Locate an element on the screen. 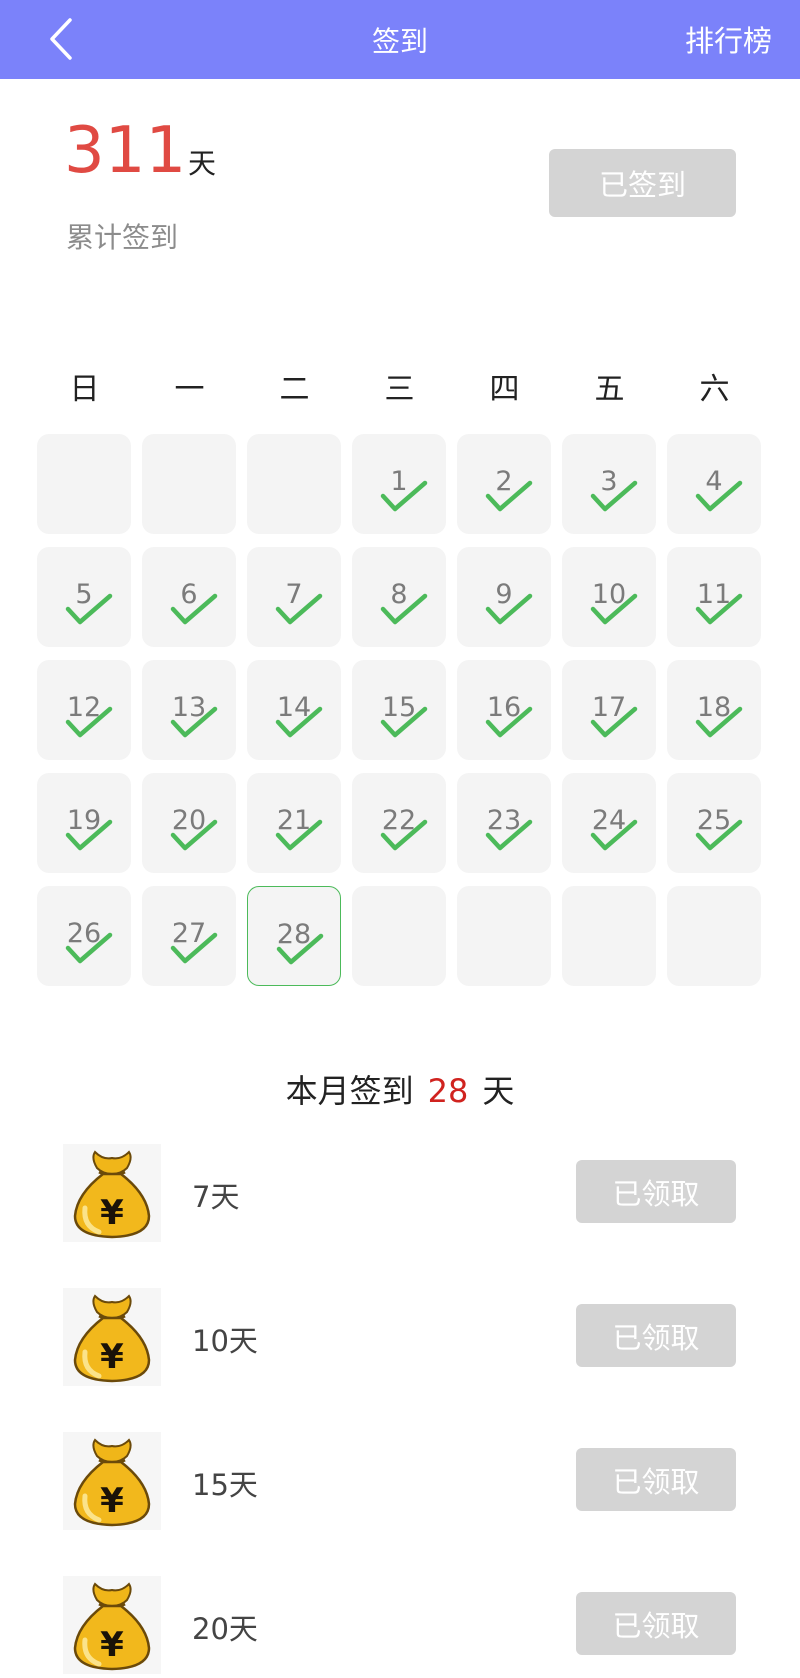 The image size is (800, 1678). calendar-day-18: 18 is located at coordinates (714, 710).